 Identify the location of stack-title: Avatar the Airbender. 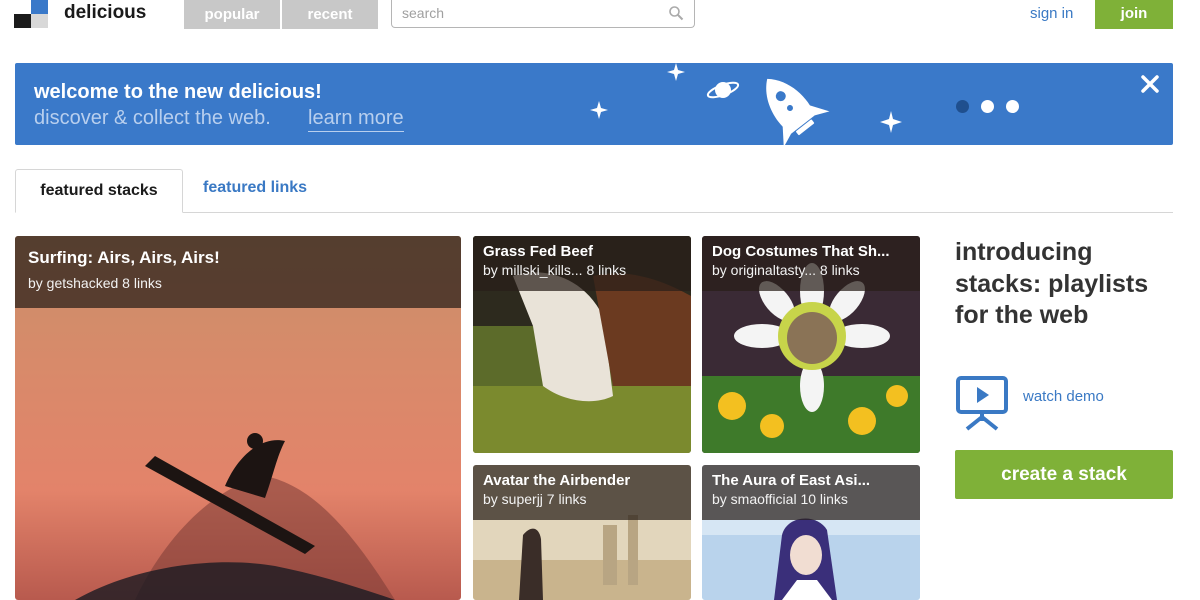
(582, 480).